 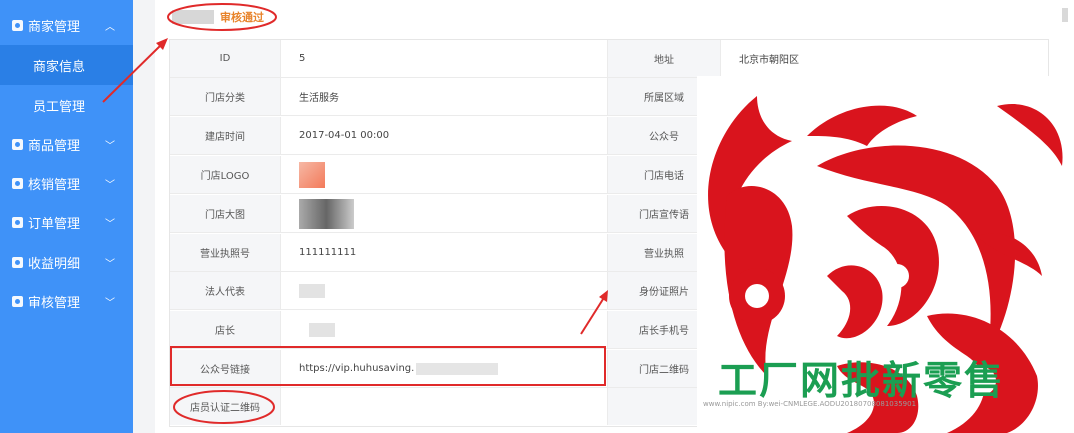 What do you see at coordinates (388, 366) in the screenshot?
I see `link-highlight-box` at bounding box center [388, 366].